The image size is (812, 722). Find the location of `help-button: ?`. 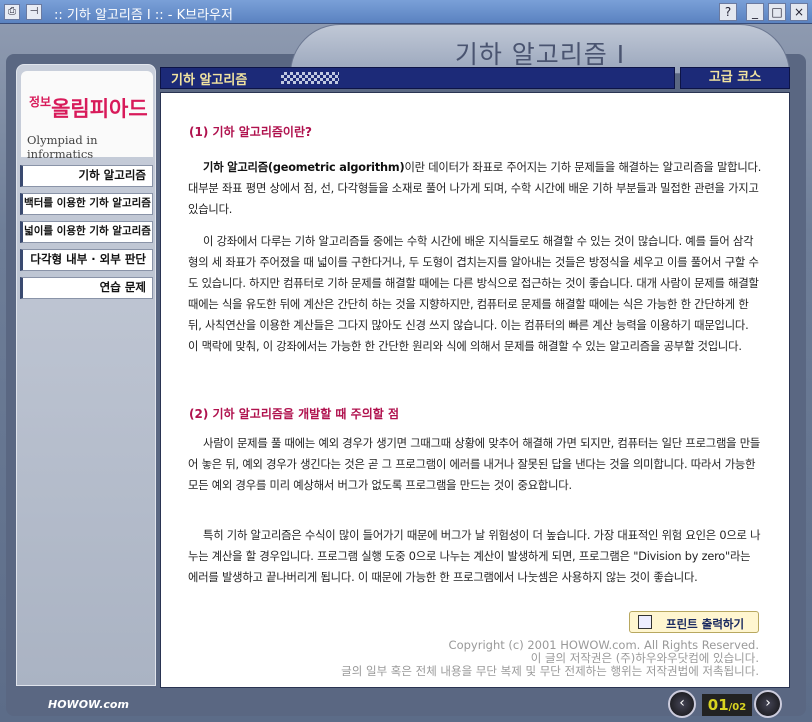

help-button: ? is located at coordinates (728, 12).